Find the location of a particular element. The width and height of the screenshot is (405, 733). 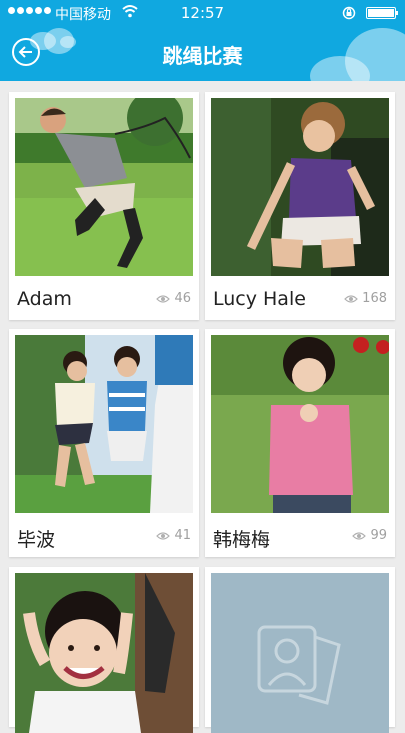

view-count: 46 is located at coordinates (173, 298).